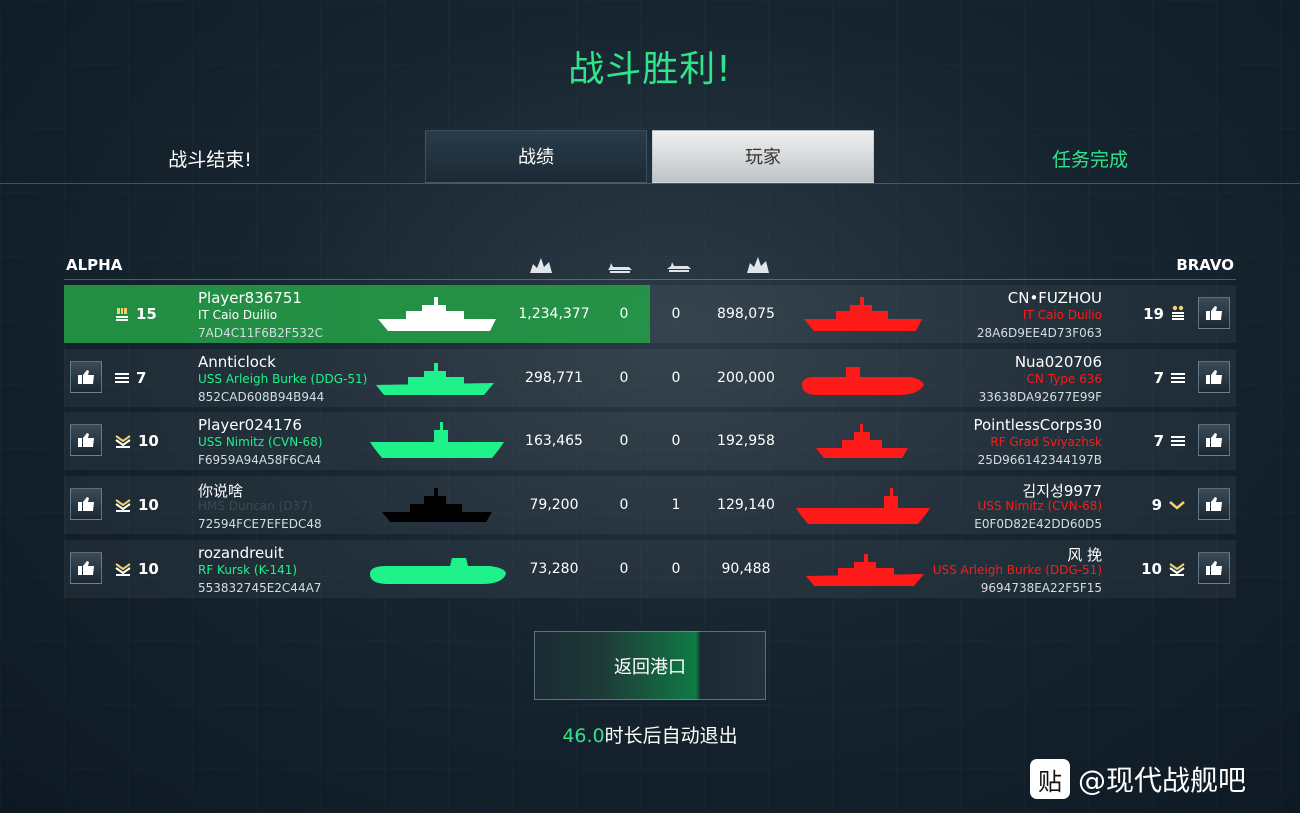 This screenshot has height=813, width=1300. What do you see at coordinates (620, 268) in the screenshot?
I see `torpedo-icon` at bounding box center [620, 268].